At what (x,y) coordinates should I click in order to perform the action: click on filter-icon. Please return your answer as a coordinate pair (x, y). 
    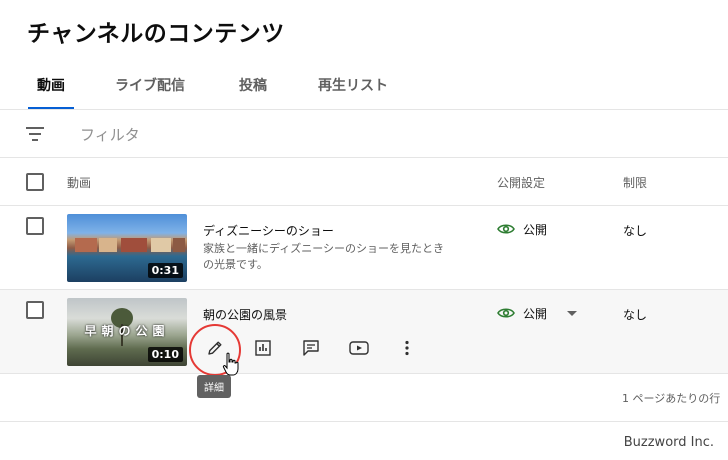
    Looking at the image, I should click on (35, 134).